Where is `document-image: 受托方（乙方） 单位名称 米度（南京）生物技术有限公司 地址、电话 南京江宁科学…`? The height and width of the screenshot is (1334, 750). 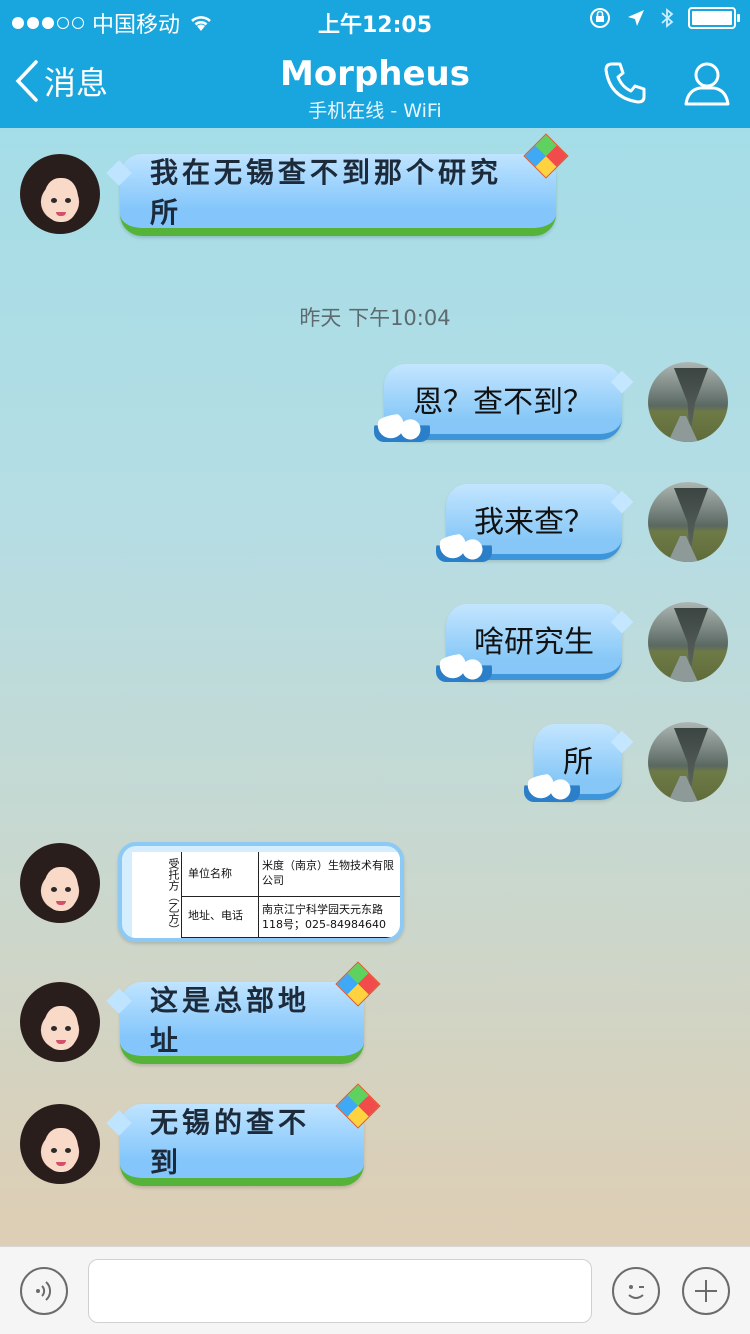
document-image: 受托方（乙方） 单位名称 米度（南京）生物技术有限公司 地址、电话 南京江宁科学… is located at coordinates (266, 895).